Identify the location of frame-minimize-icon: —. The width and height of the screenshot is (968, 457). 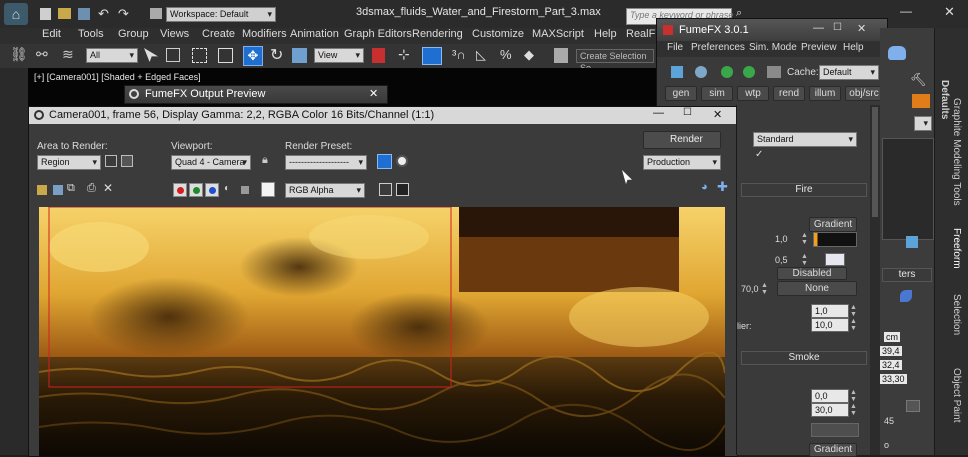
(658, 113).